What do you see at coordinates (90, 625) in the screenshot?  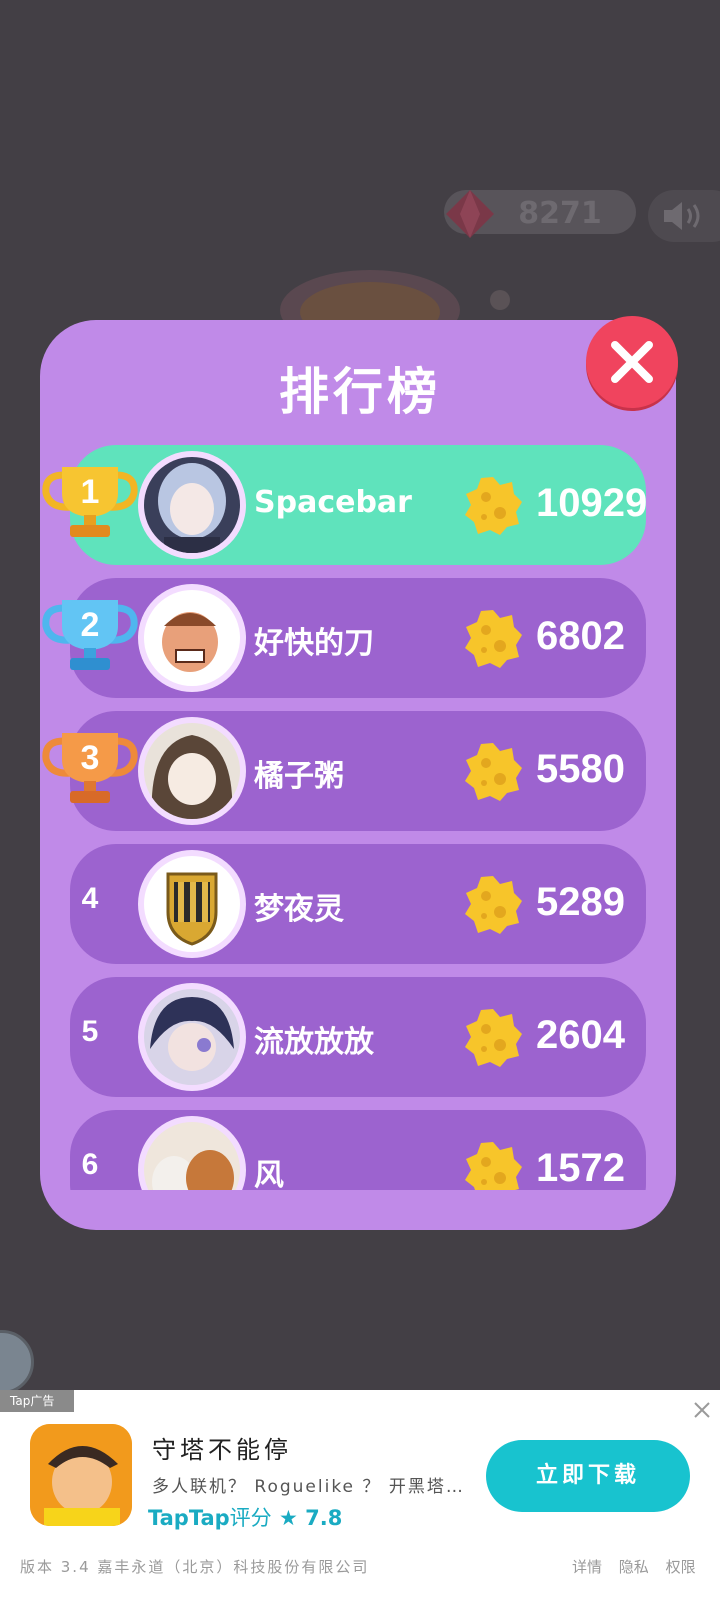 I see `rank-number: 2` at bounding box center [90, 625].